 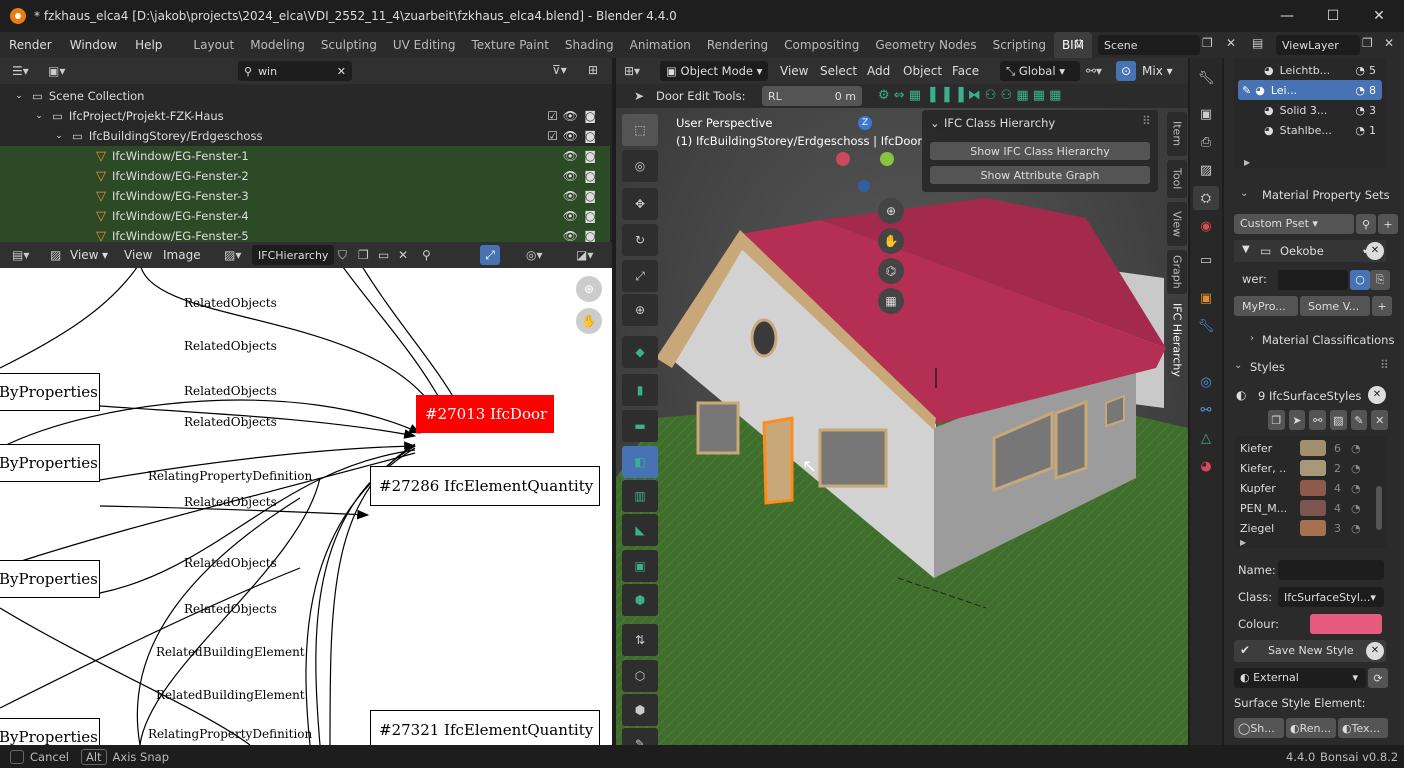 What do you see at coordinates (1206, 326) in the screenshot?
I see `modifier-tab-icon: 🔧︎` at bounding box center [1206, 326].